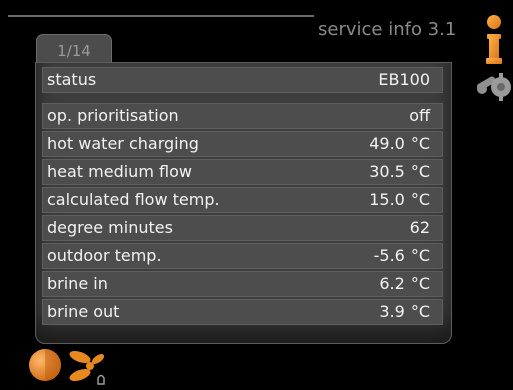 The image size is (513, 390). I want to click on status-row: status EB100, so click(242, 80).